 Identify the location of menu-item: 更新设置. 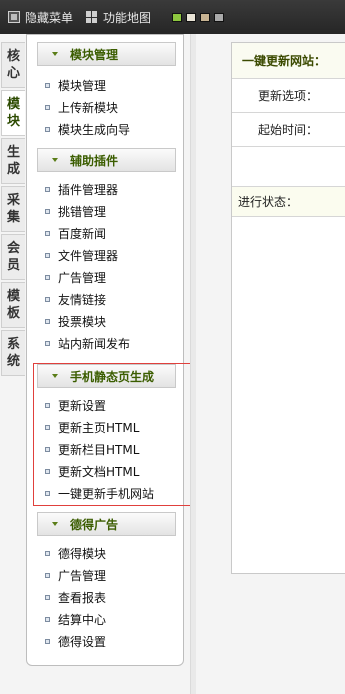
(75, 405).